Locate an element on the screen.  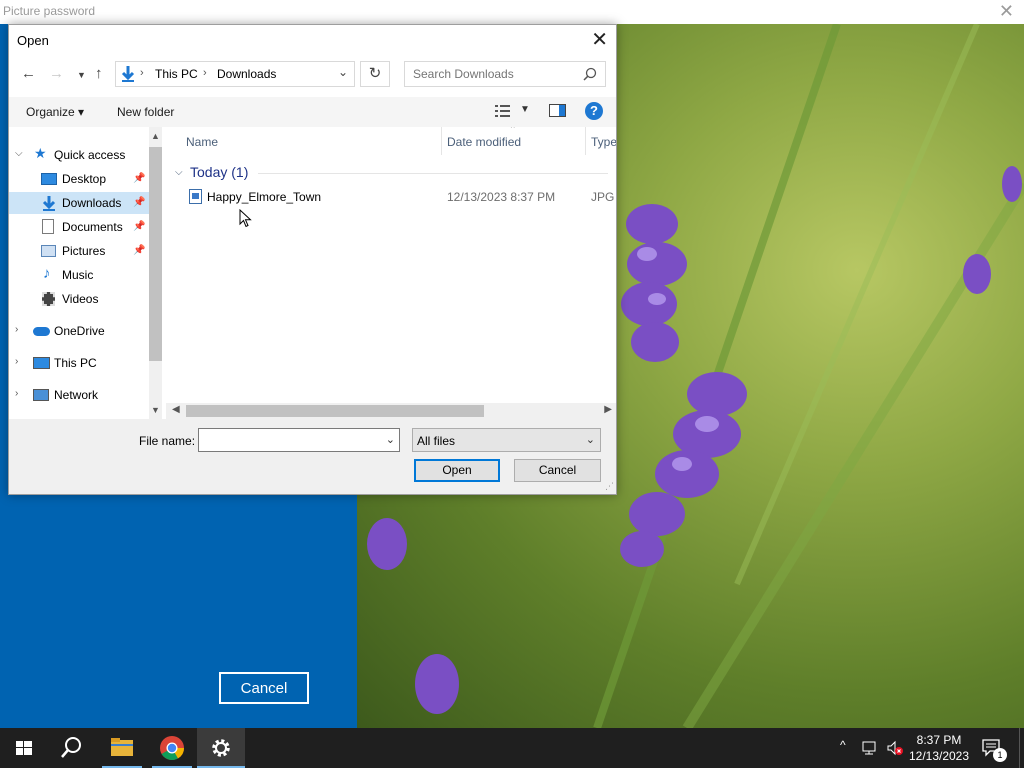
up-arrow-icon: ↑ is located at coordinates (99, 73).